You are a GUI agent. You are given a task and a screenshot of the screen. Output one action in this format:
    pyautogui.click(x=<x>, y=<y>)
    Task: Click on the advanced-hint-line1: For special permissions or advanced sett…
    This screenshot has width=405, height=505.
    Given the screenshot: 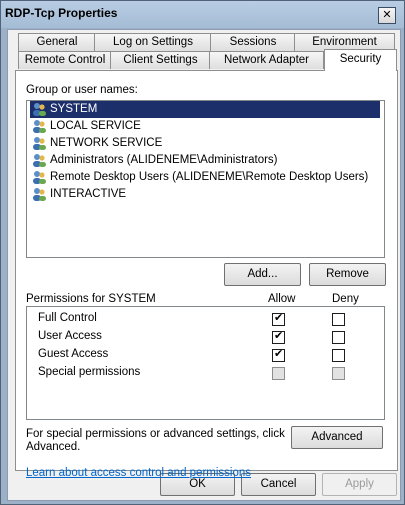 What is the action you would take?
    pyautogui.click(x=155, y=434)
    